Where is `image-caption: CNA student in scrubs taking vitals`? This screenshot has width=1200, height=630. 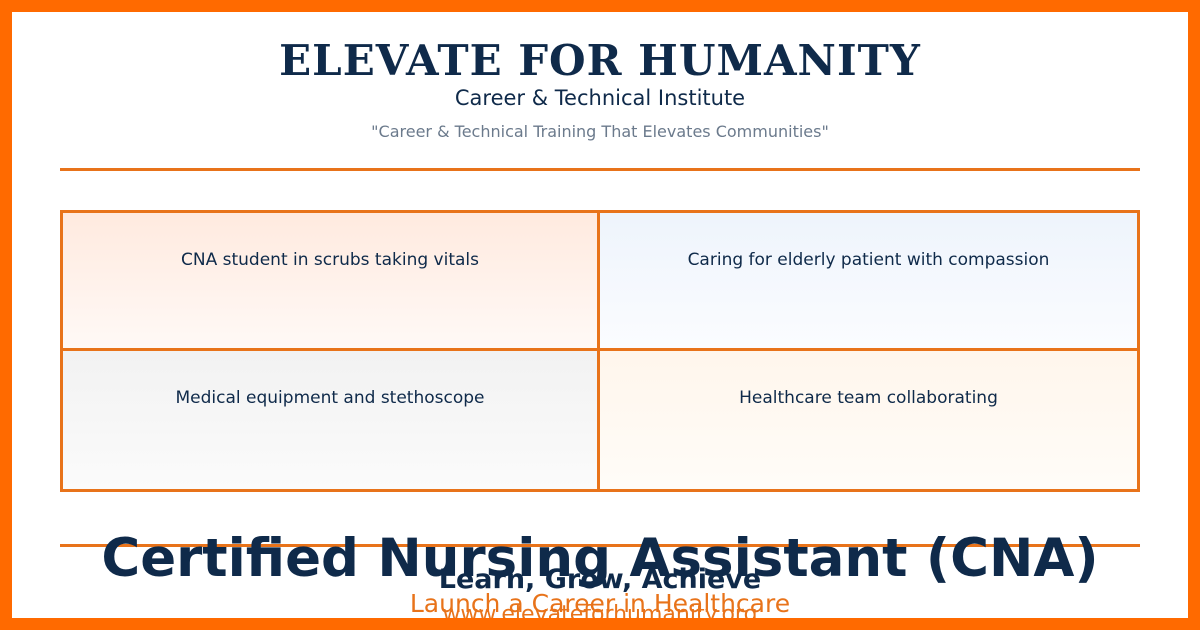
image-caption: CNA student in scrubs taking vitals is located at coordinates (330, 260).